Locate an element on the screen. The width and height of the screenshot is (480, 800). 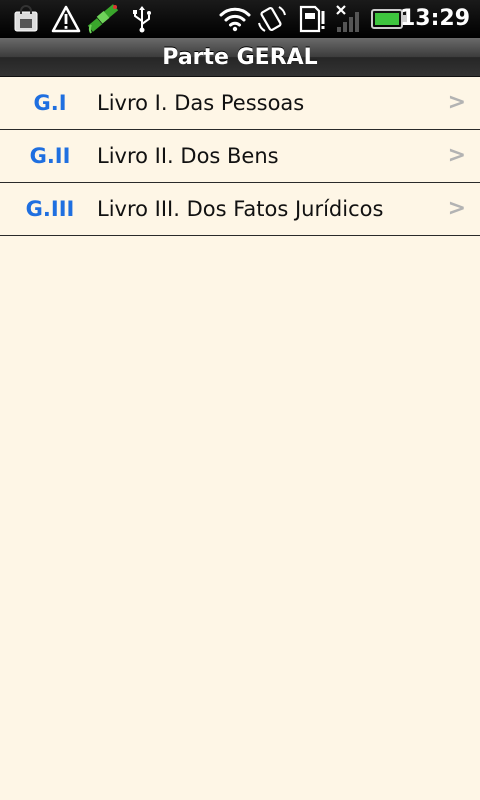
title-bar: Parte GERAL is located at coordinates (240, 57).